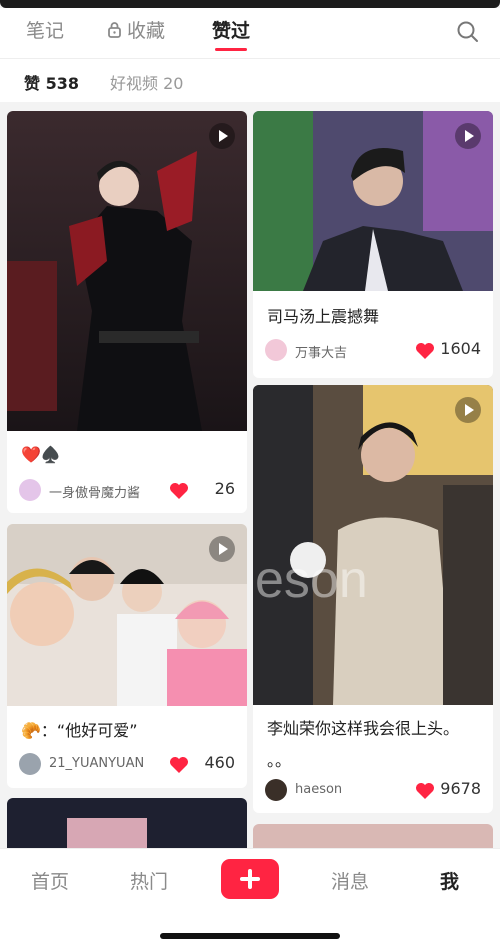 The image size is (500, 947). I want to click on watermark: eson, so click(311, 580).